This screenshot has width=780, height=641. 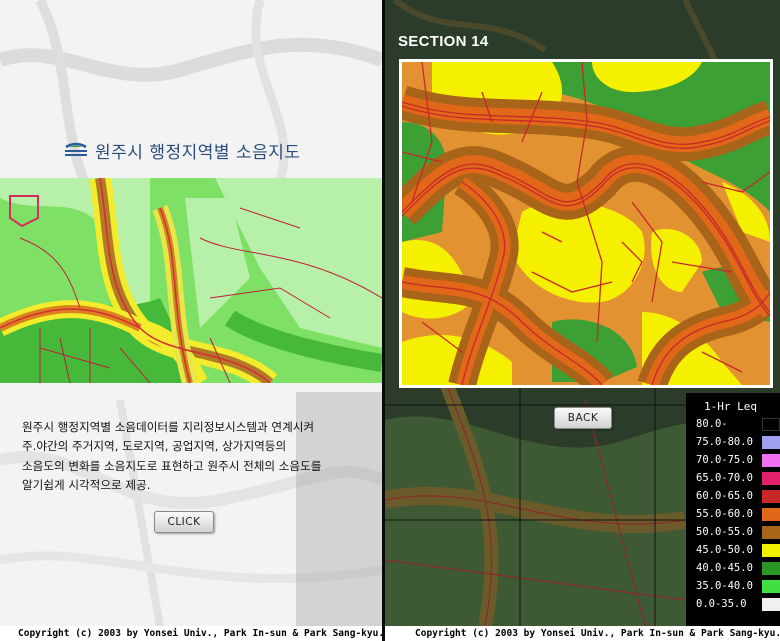 What do you see at coordinates (724, 442) in the screenshot?
I see `legend-label: 75.0-80.0` at bounding box center [724, 442].